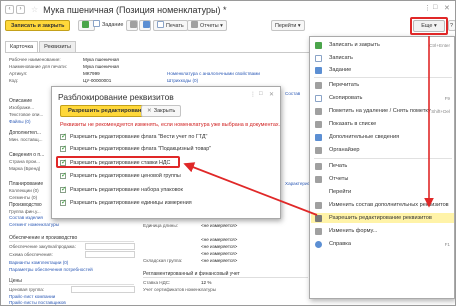 This screenshot has height=306, width=456. I want to click on menu-item-go: Перейти, so click(382, 192).